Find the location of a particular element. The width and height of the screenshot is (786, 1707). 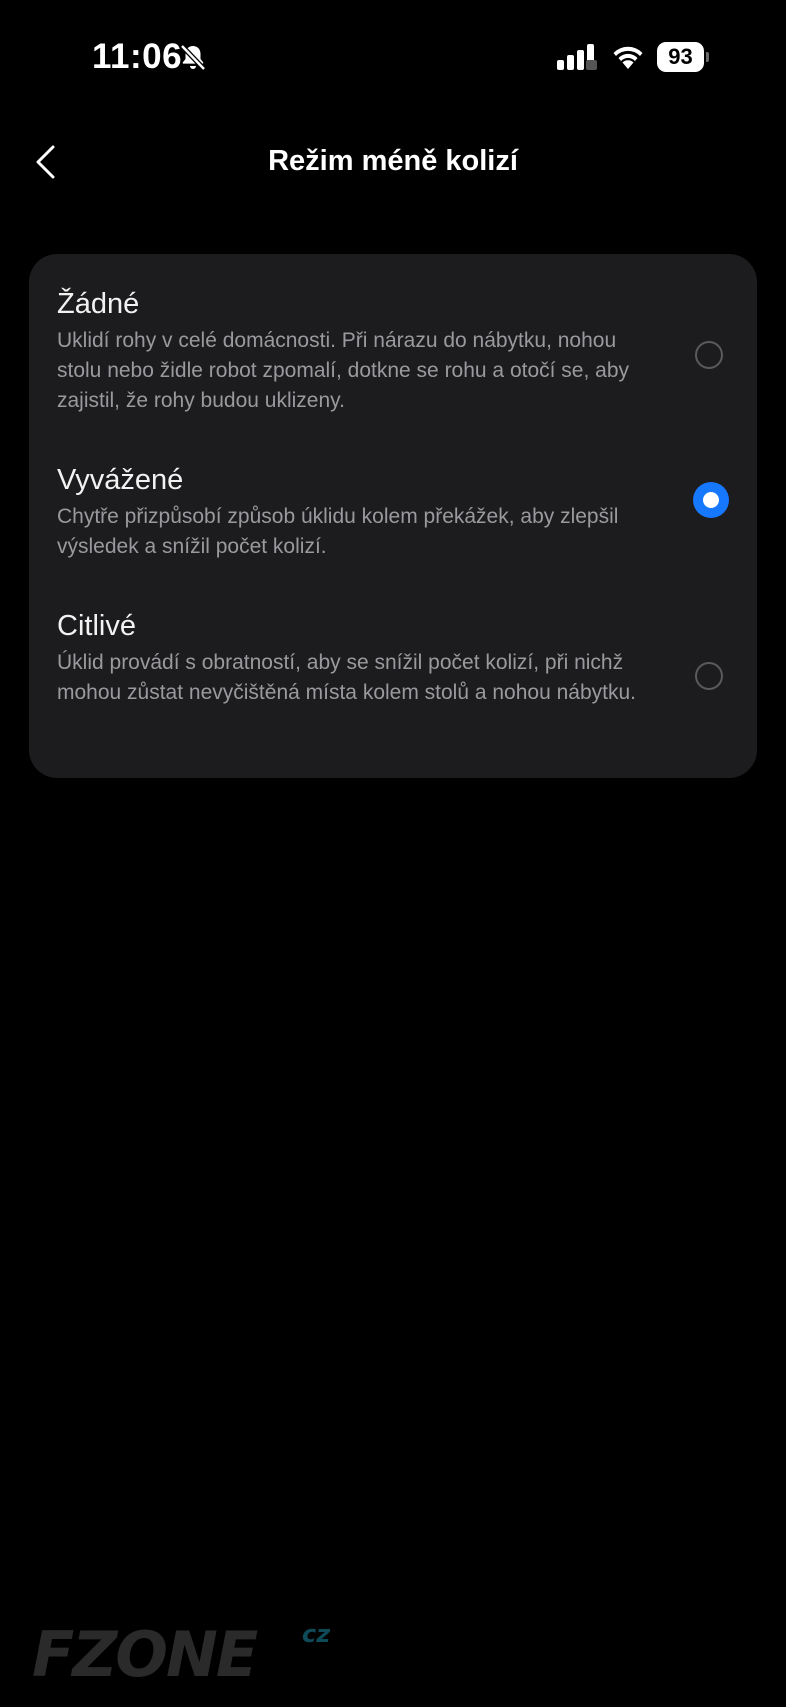

option-title: Citlivé is located at coordinates (96, 626).